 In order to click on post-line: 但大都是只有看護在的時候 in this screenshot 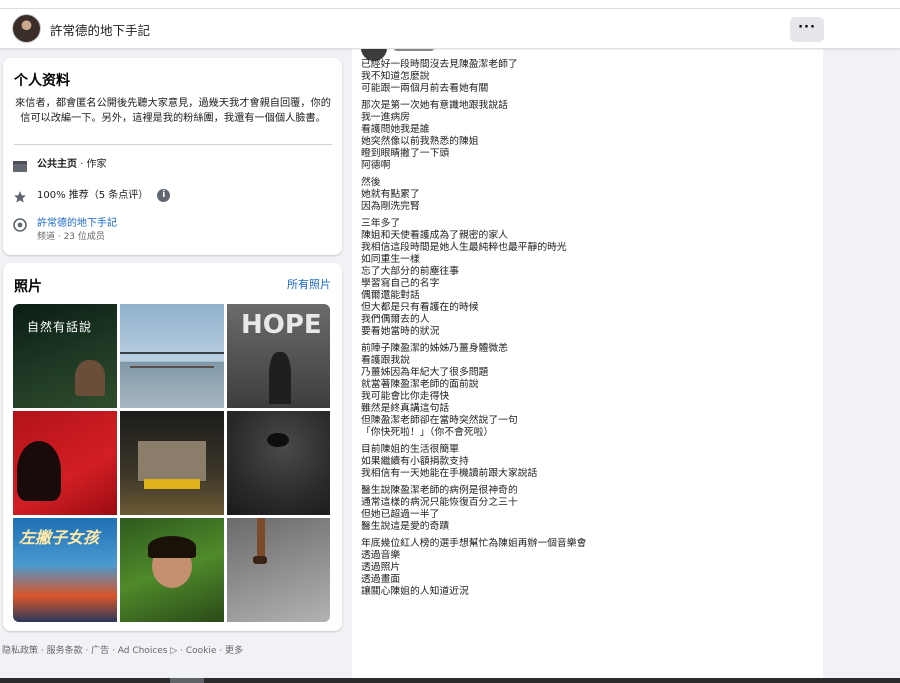, I will do `click(420, 307)`.